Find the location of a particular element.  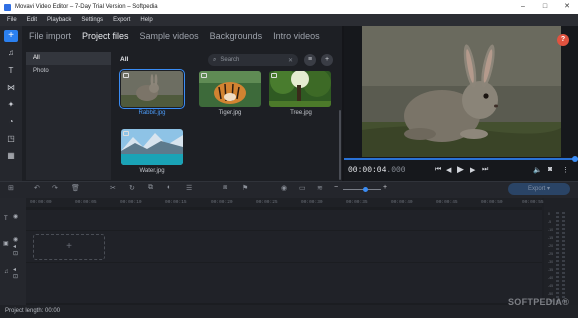

meter-scale-label: 0 is located at coordinates (549, 214).